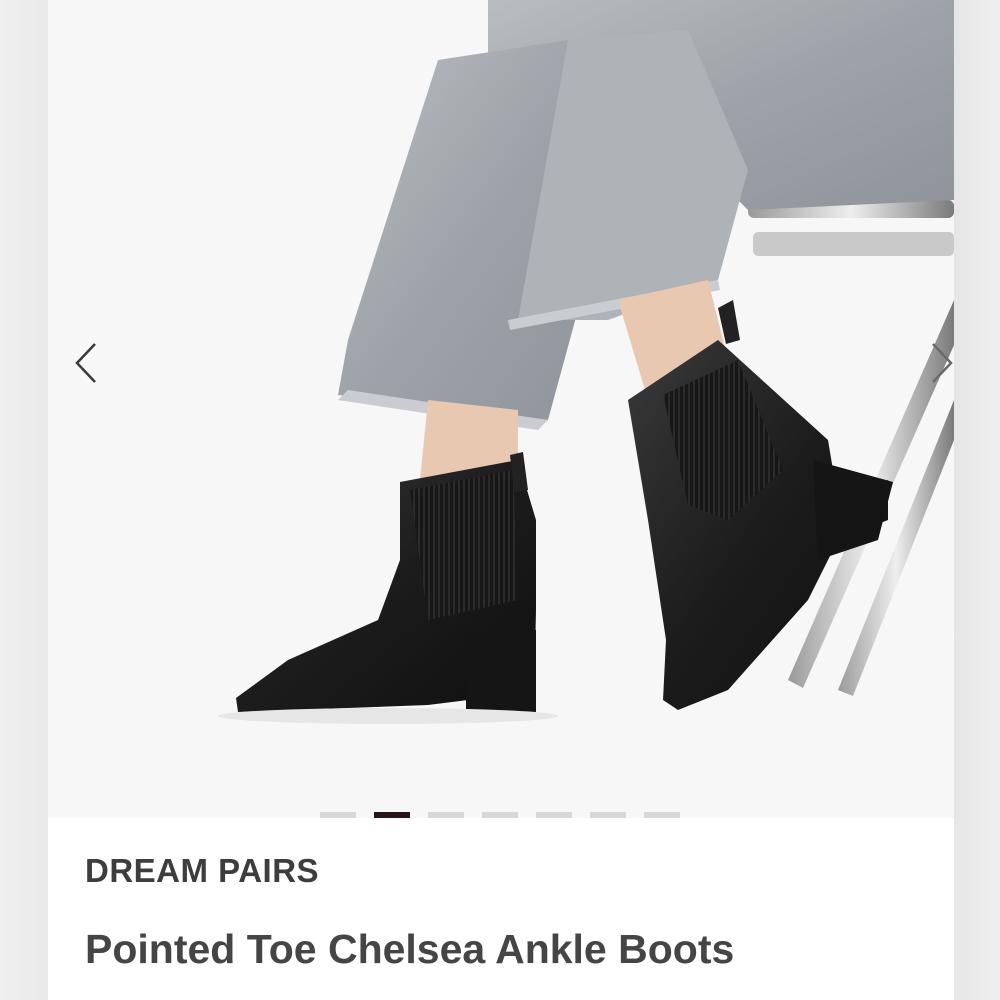 This screenshot has width=1000, height=1000. What do you see at coordinates (202, 871) in the screenshot?
I see `brand-name: DREAM PAIRS` at bounding box center [202, 871].